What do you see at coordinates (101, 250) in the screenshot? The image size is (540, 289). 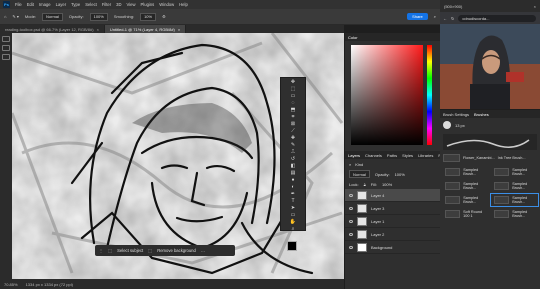 I see `grip-icon: ⋮` at bounding box center [101, 250].